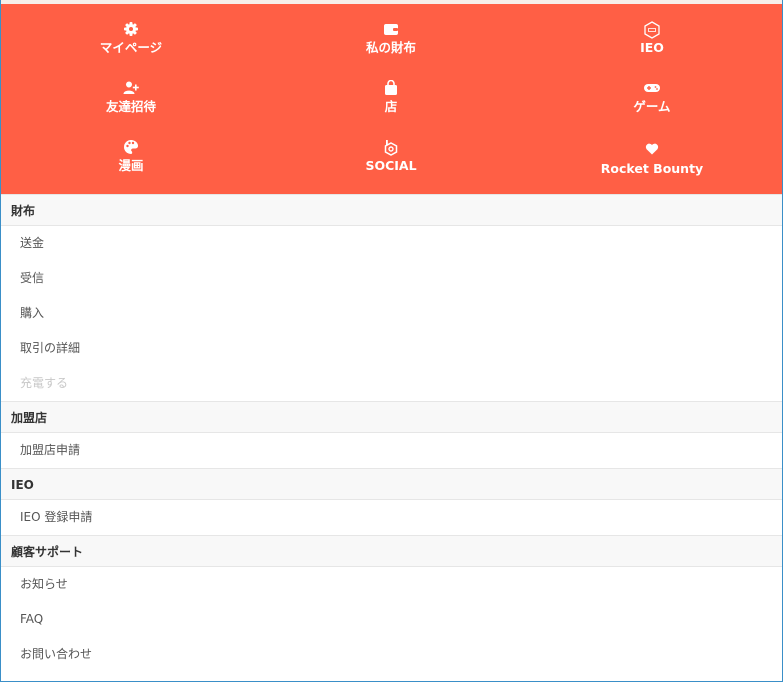 This screenshot has height=682, width=783. I want to click on nav-tile-shop: 店, so click(391, 109).